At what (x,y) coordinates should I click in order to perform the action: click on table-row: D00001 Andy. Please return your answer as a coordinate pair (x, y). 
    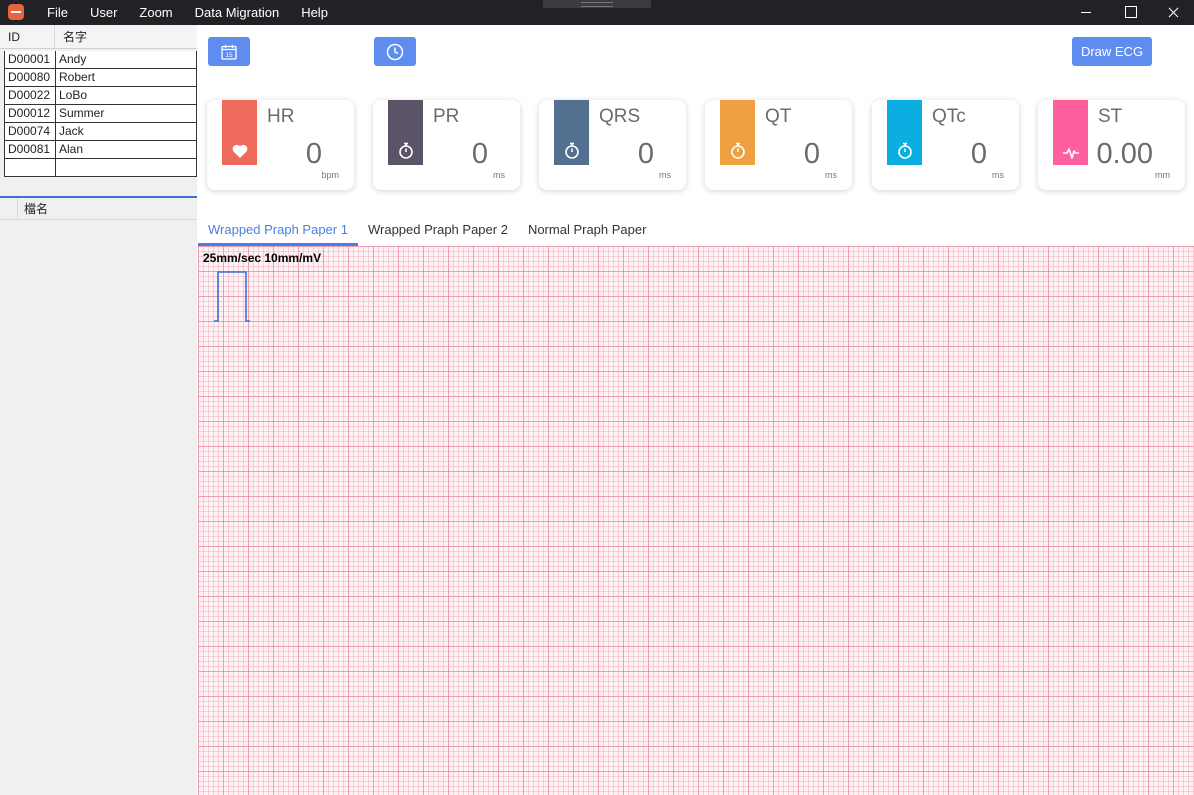
    Looking at the image, I should click on (100, 60).